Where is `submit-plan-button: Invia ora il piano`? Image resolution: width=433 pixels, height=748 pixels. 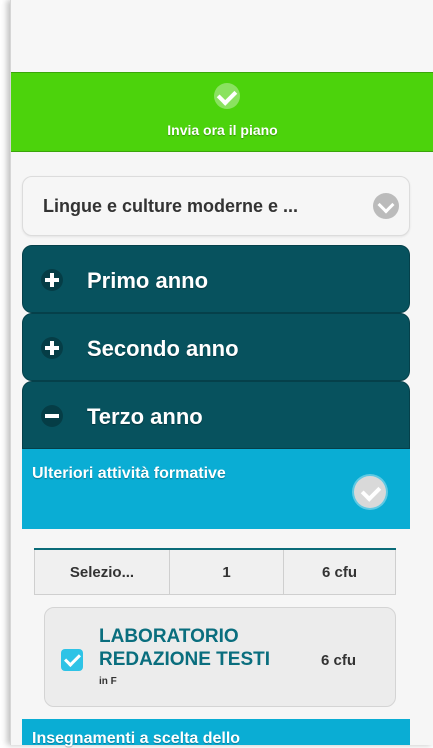
submit-plan-button: Invia ora il piano is located at coordinates (222, 112).